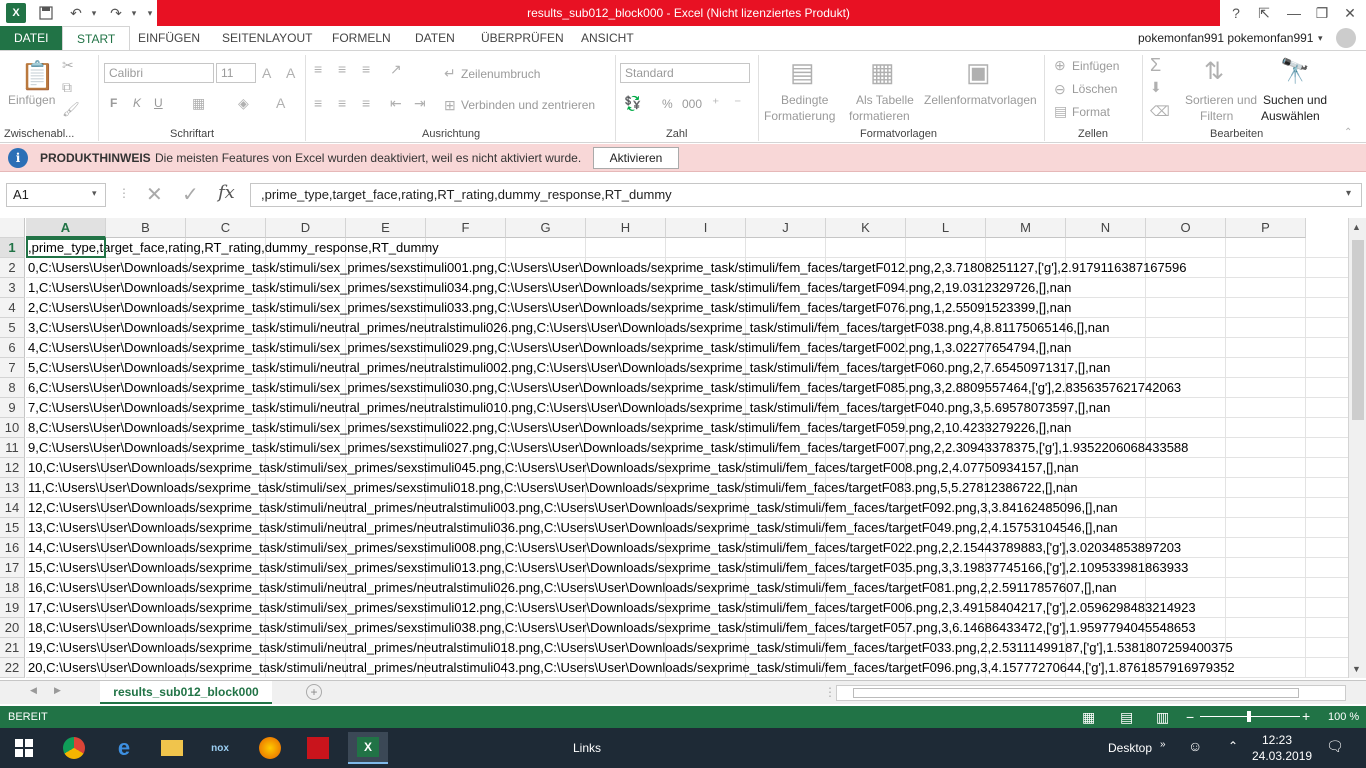 This screenshot has height=768, width=1366. What do you see at coordinates (1130, 748) in the screenshot?
I see `desktop-toolbar: Desktop` at bounding box center [1130, 748].